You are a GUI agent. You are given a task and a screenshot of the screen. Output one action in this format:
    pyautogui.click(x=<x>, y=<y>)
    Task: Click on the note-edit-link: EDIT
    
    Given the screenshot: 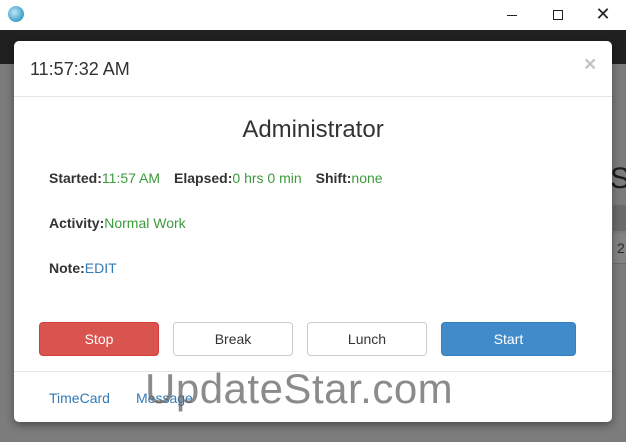 What is the action you would take?
    pyautogui.click(x=101, y=268)
    